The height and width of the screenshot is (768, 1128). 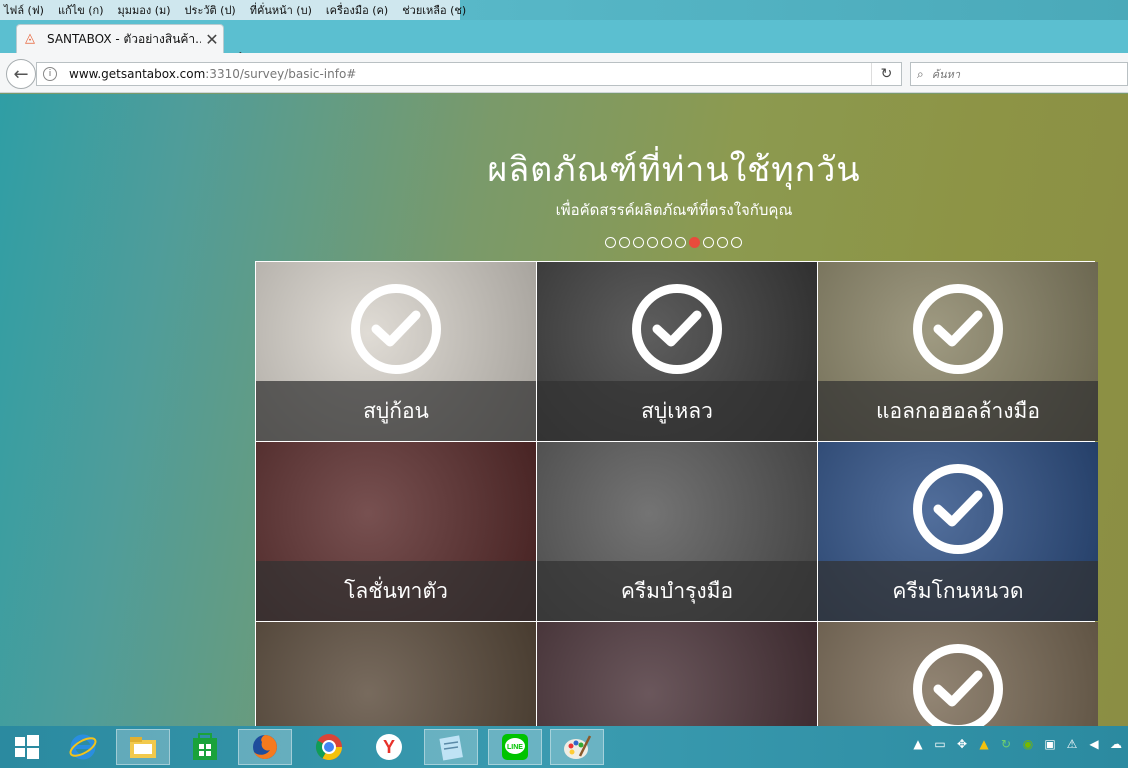 I want to click on search-icon: ⌕, so click(x=920, y=73).